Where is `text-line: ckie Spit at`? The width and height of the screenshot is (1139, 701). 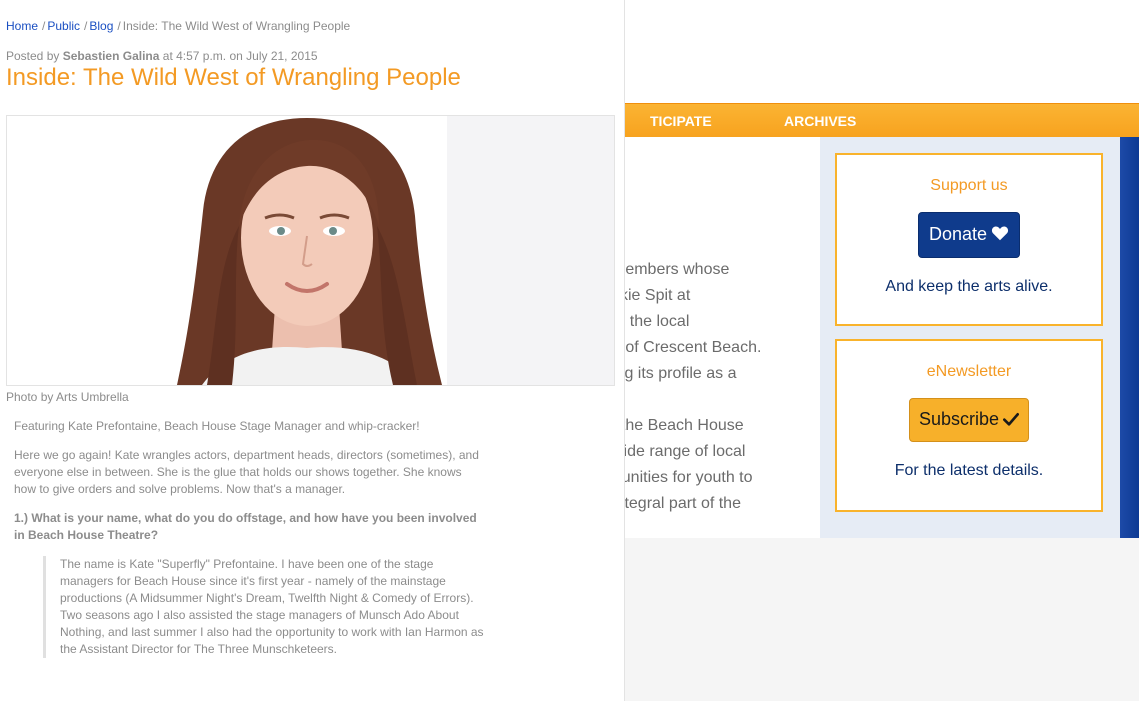
text-line: ckie Spit at is located at coordinates (651, 295).